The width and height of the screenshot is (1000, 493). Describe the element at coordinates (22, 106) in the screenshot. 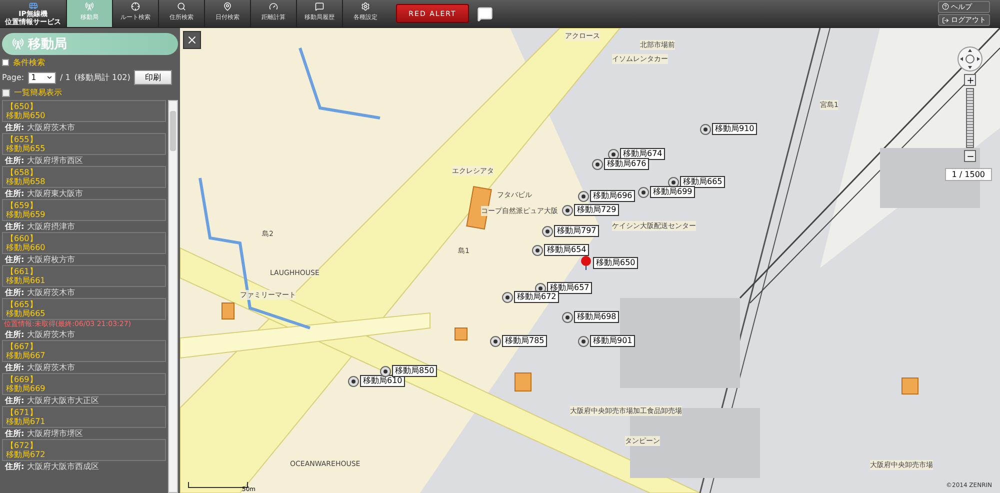

I see `station-id: 【650】` at that location.